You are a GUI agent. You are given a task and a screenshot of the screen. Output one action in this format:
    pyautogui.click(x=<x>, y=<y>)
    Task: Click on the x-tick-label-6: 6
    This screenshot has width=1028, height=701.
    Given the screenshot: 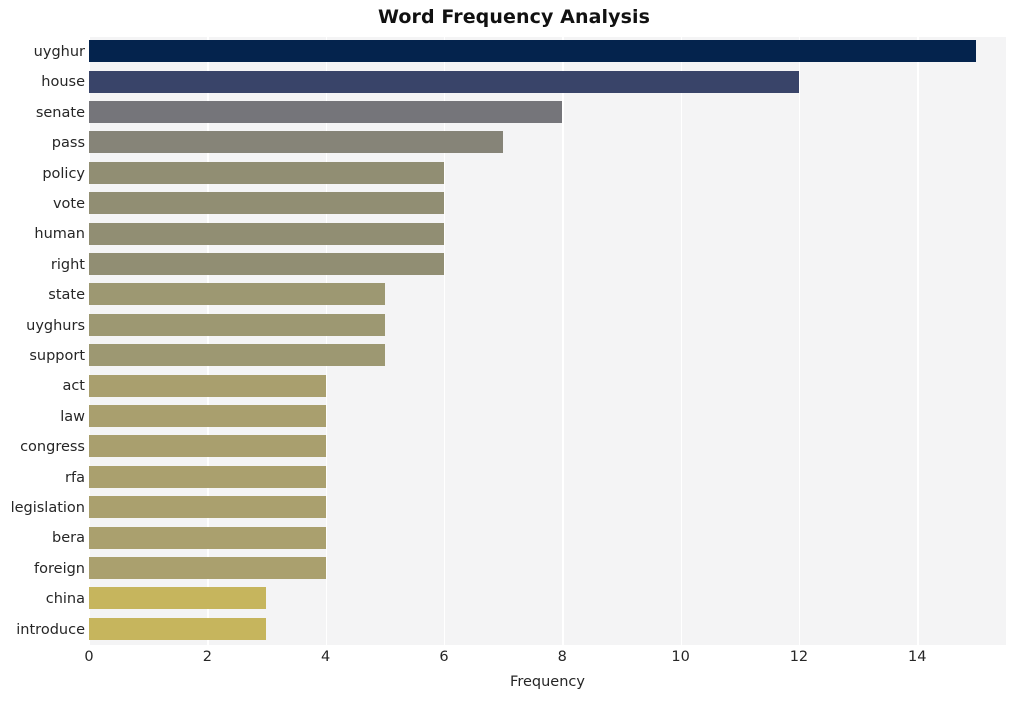 What is the action you would take?
    pyautogui.click(x=444, y=657)
    